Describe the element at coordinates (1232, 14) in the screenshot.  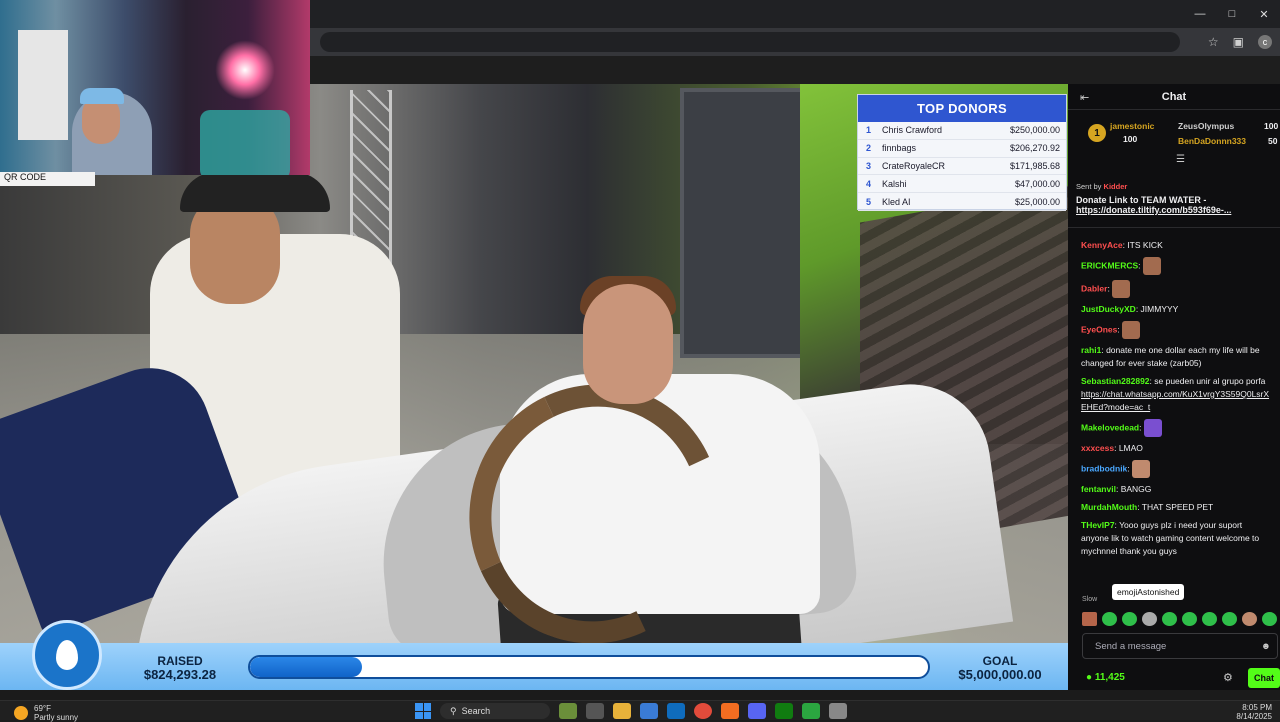
I see `restore-icon: □` at that location.